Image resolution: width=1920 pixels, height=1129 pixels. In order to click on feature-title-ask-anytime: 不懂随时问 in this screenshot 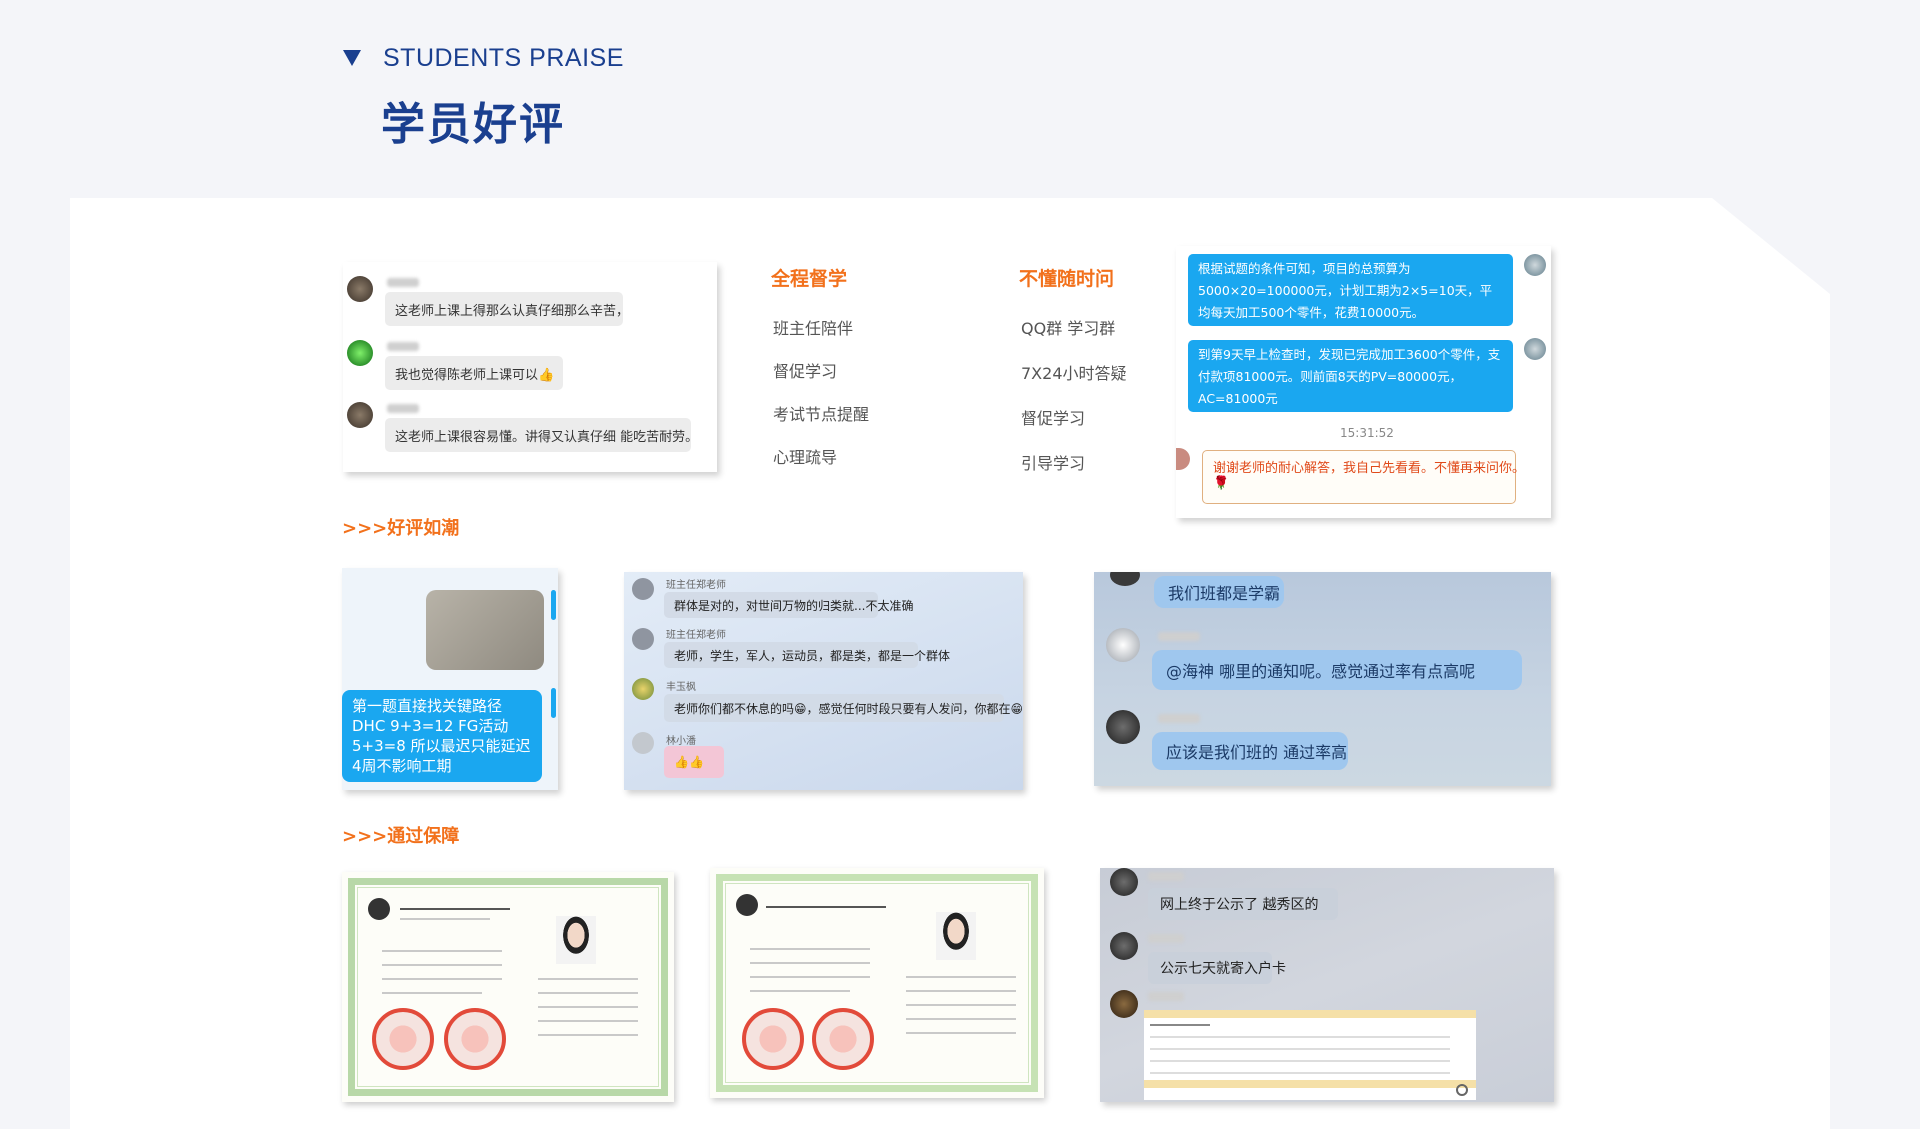, I will do `click(1067, 279)`.